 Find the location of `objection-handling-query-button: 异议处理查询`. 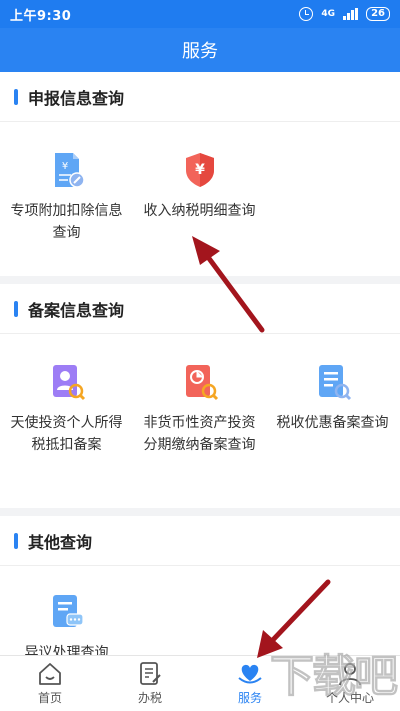

objection-handling-query-button: 异议处理查询 is located at coordinates (66, 615).